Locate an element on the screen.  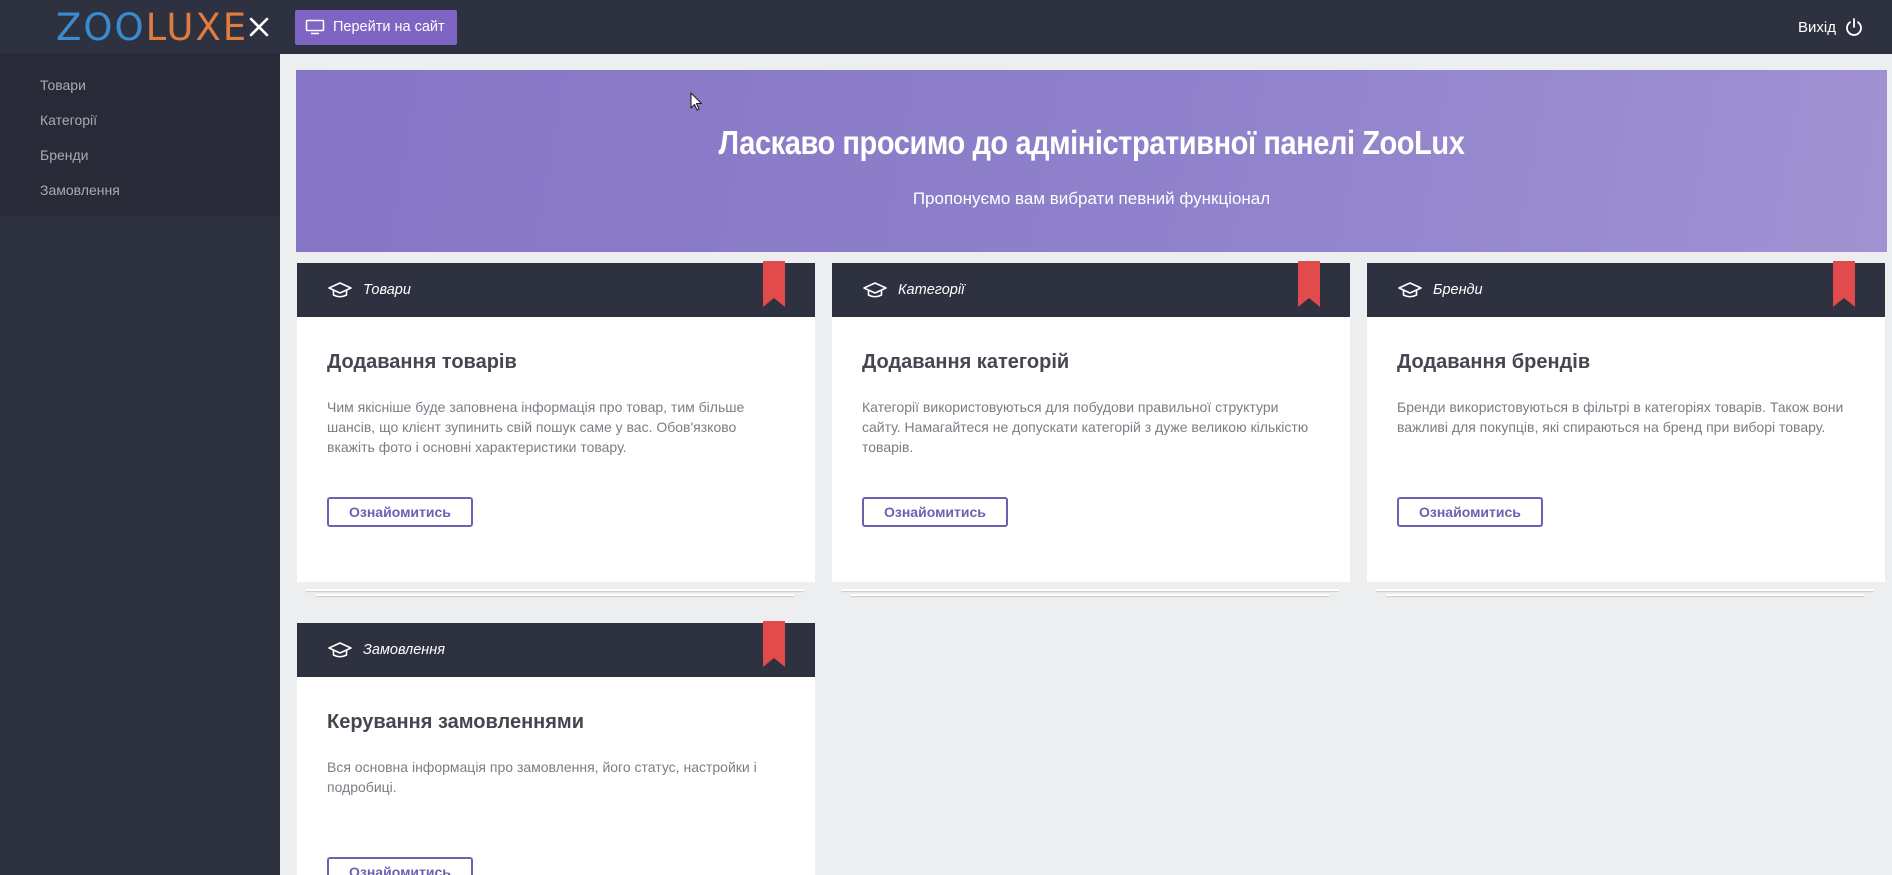
card-title: Керування замовленнями is located at coordinates (456, 722).